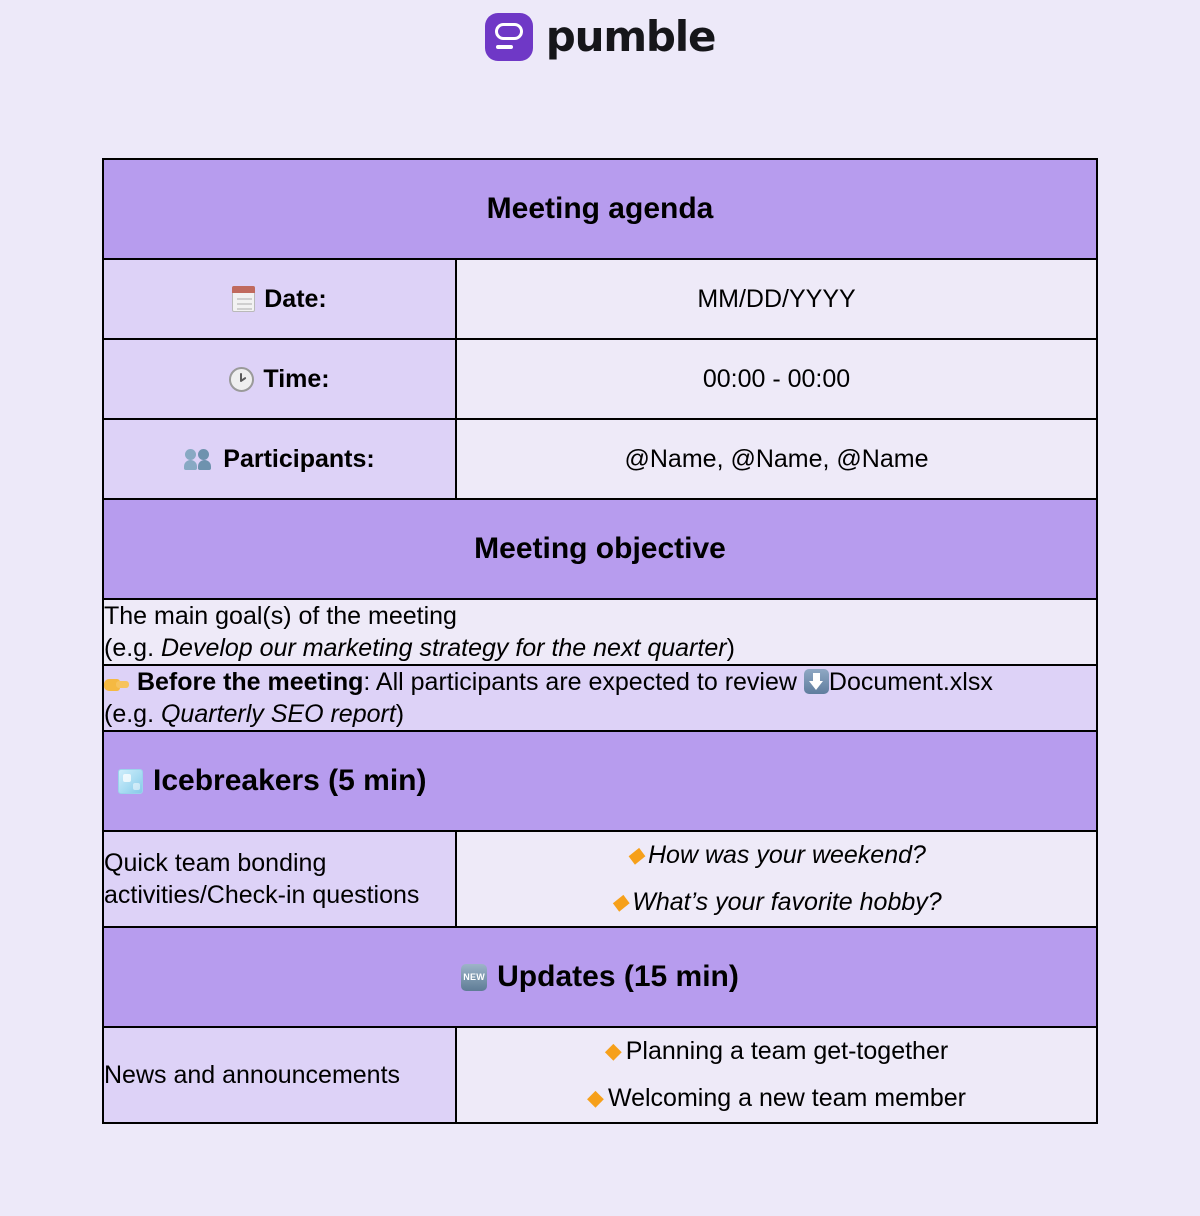 The height and width of the screenshot is (1216, 1200). Describe the element at coordinates (132, 714) in the screenshot. I see `before-meeting-example-prefix: (e.g.` at that location.